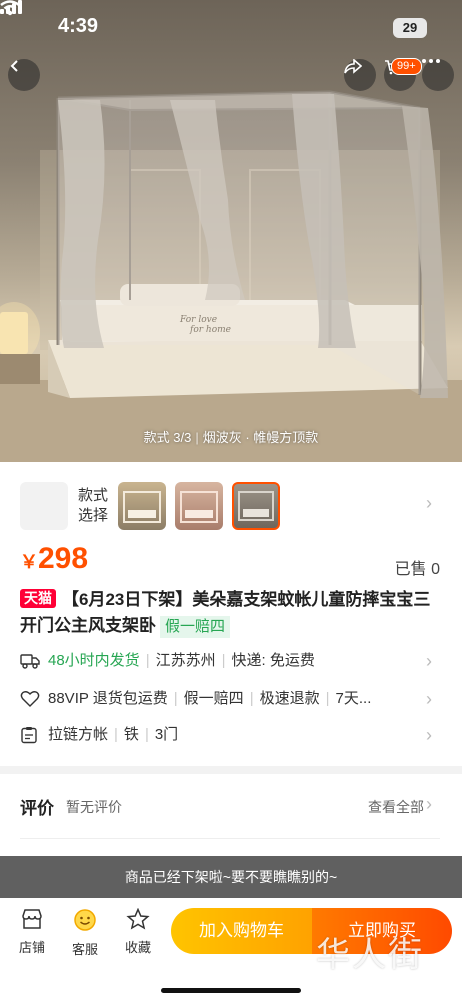  What do you see at coordinates (198, 320) in the screenshot?
I see `bed-embroidery-text-1: For love` at bounding box center [198, 320].